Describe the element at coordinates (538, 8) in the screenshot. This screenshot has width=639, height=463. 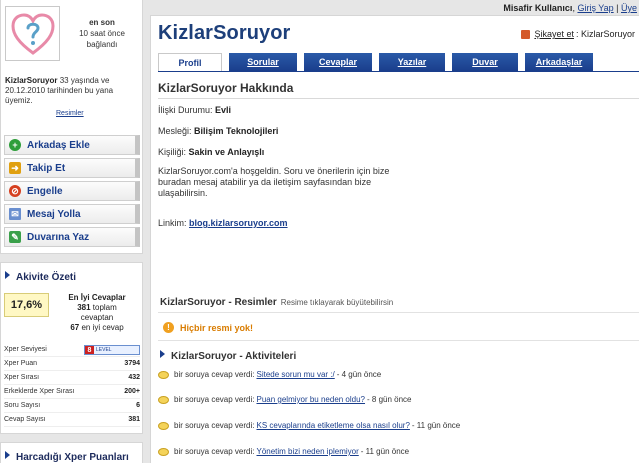
I see `guest-label: Misafir Kullanıcı` at that location.